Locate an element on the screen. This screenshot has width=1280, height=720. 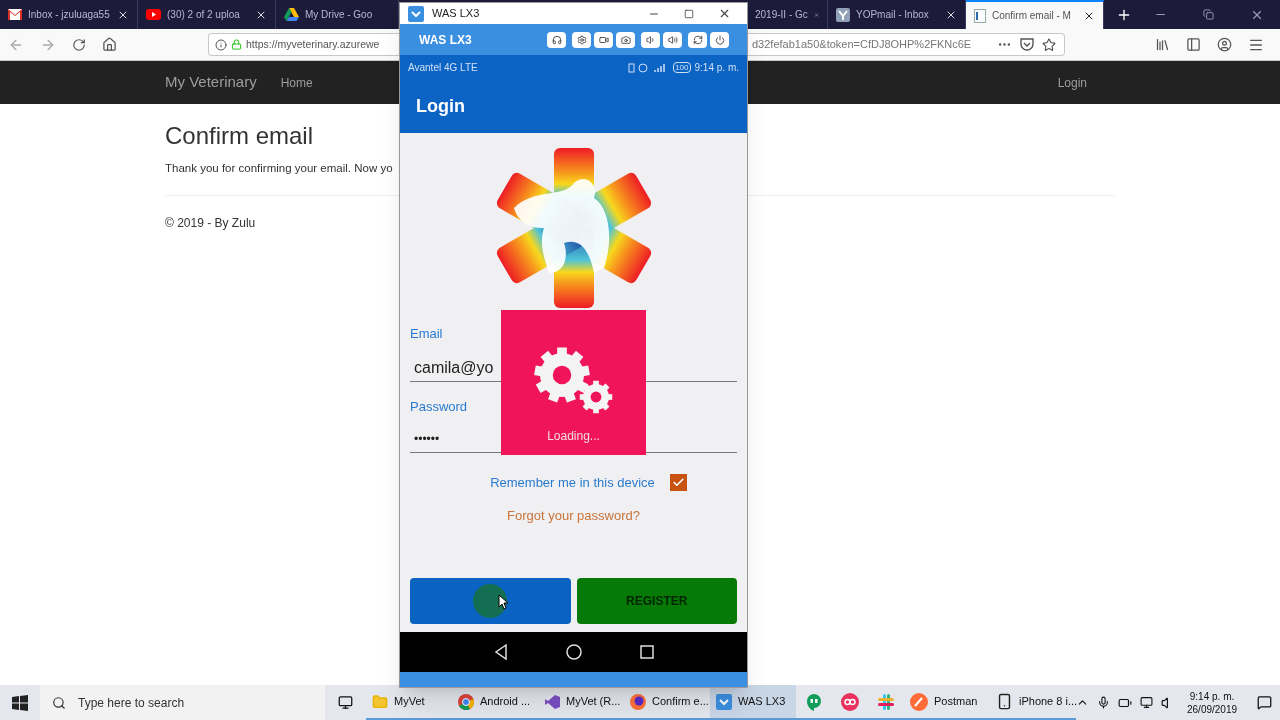
battery-level: 100 is located at coordinates (682, 67).